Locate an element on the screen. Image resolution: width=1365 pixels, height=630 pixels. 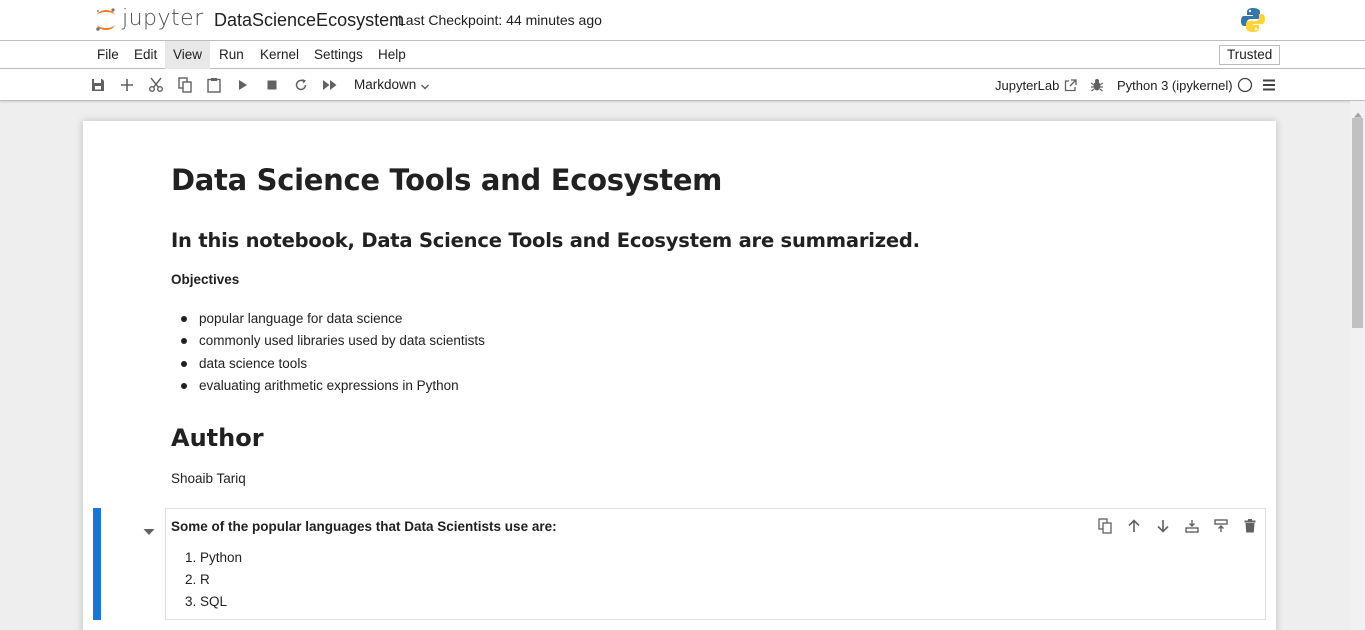
list-item: 3. SQL is located at coordinates (206, 601).